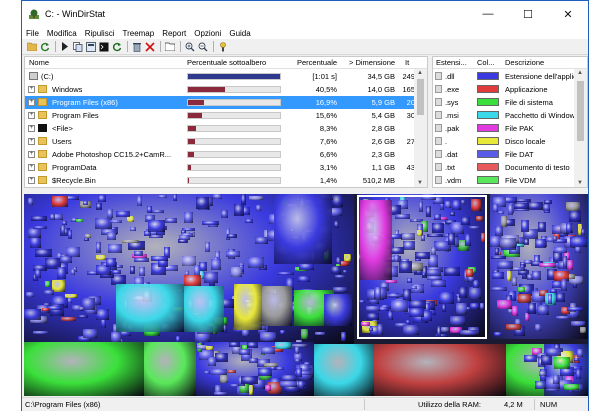 The height and width of the screenshot is (415, 610). Describe the element at coordinates (220, 128) in the screenshot. I see `tree-row: + <File> 8,3% 2,8 GB` at that location.